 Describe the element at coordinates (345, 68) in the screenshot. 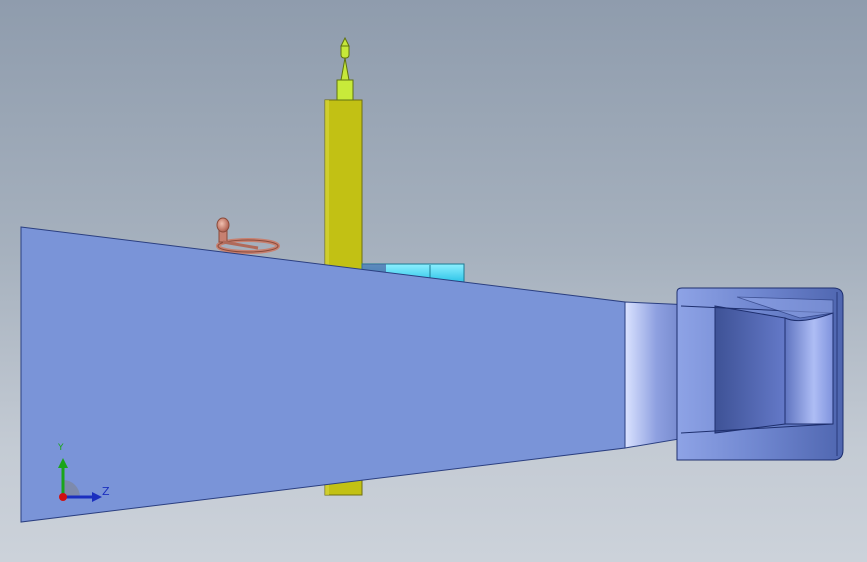

I see `column-top-cap` at that location.